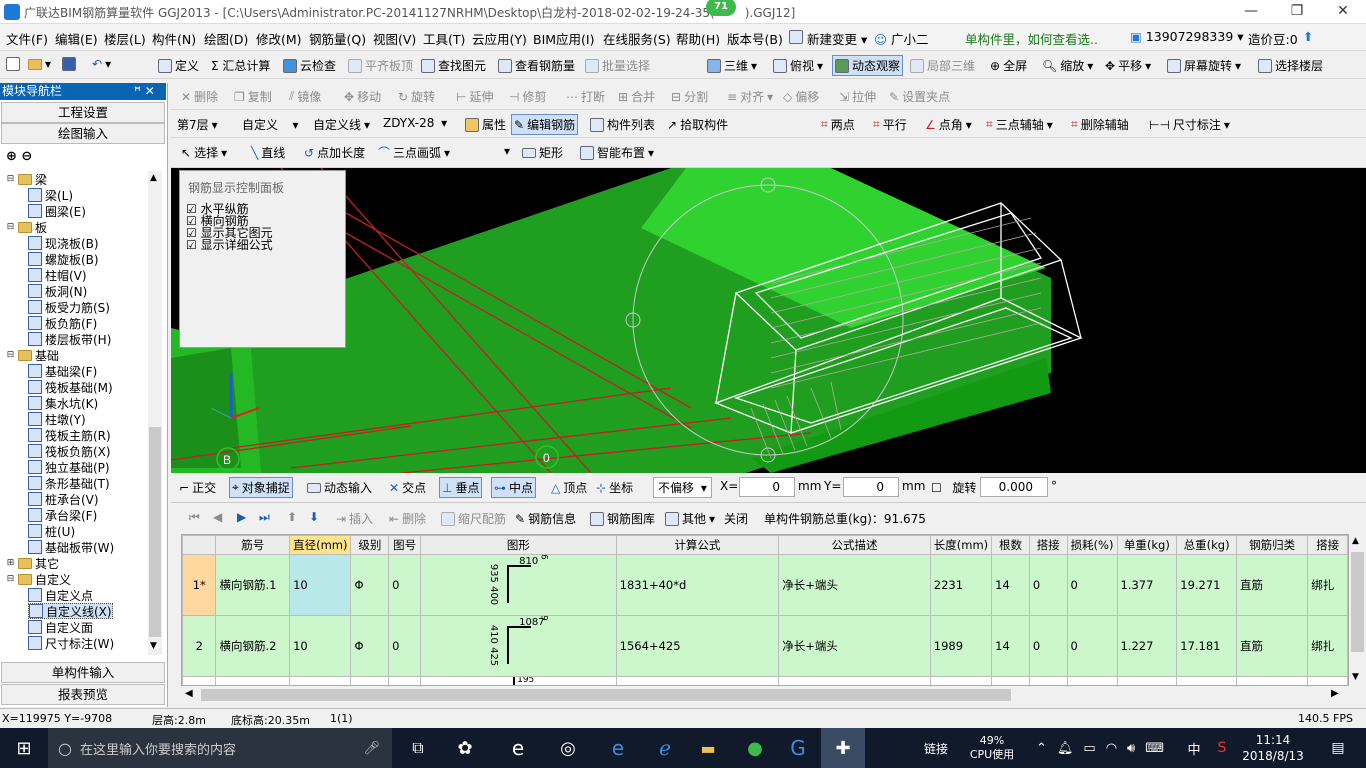  Describe the element at coordinates (961, 545) in the screenshot. I see `column-header: 长度(mm)` at that location.